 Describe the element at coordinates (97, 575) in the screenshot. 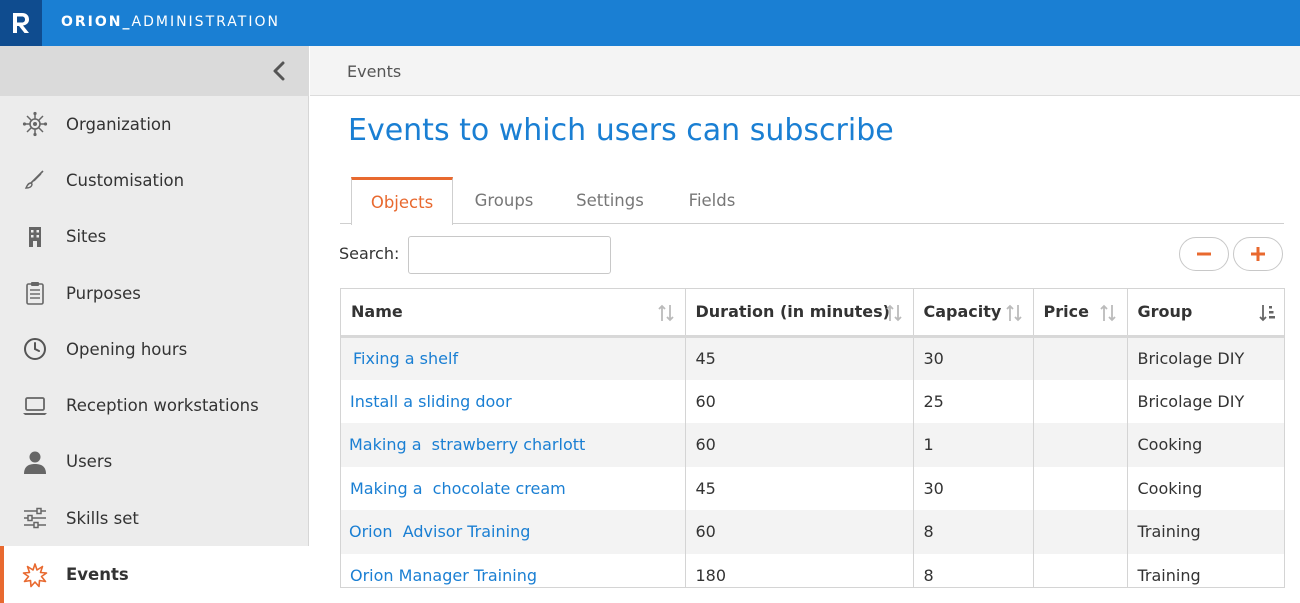

I see `sidebar-item-label: Events` at that location.